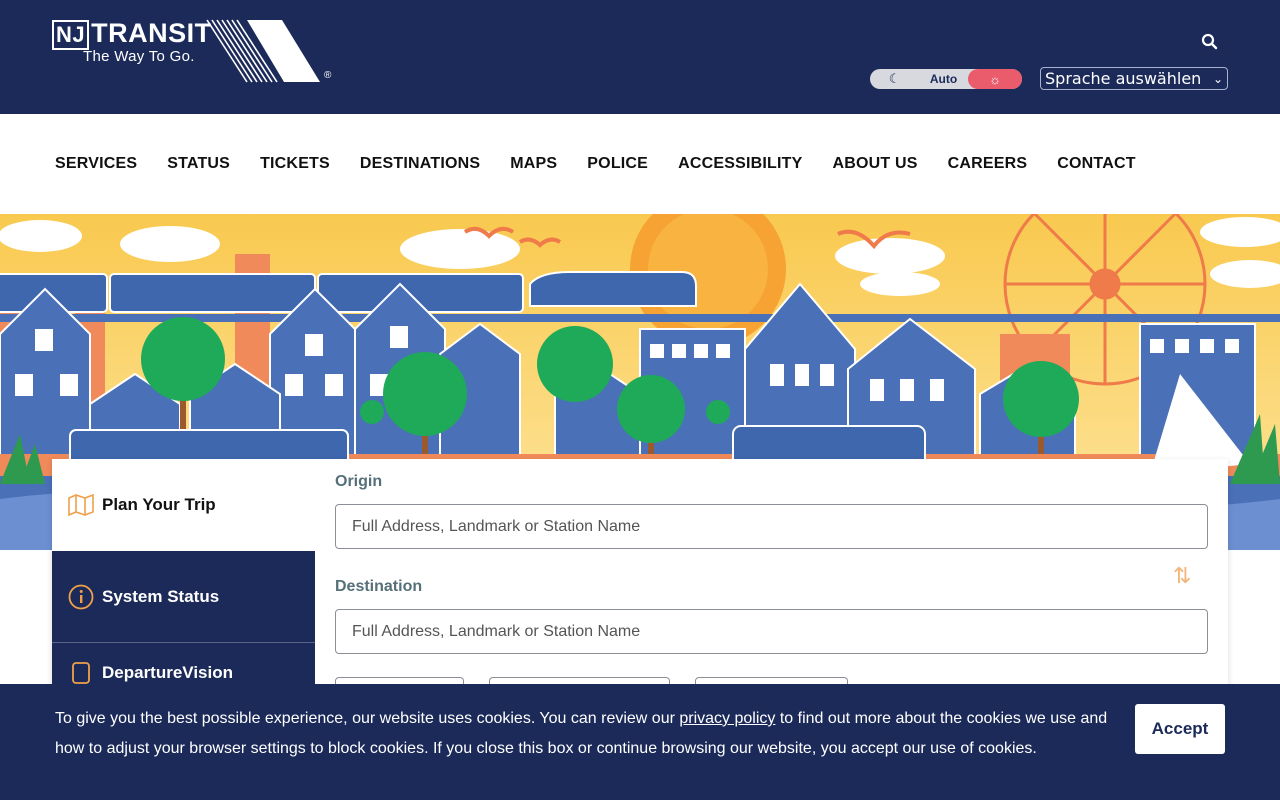 This screenshot has height=800, width=1280. What do you see at coordinates (771, 526) in the screenshot?
I see `origin-input: Full Address, Landmark or Station Name` at bounding box center [771, 526].